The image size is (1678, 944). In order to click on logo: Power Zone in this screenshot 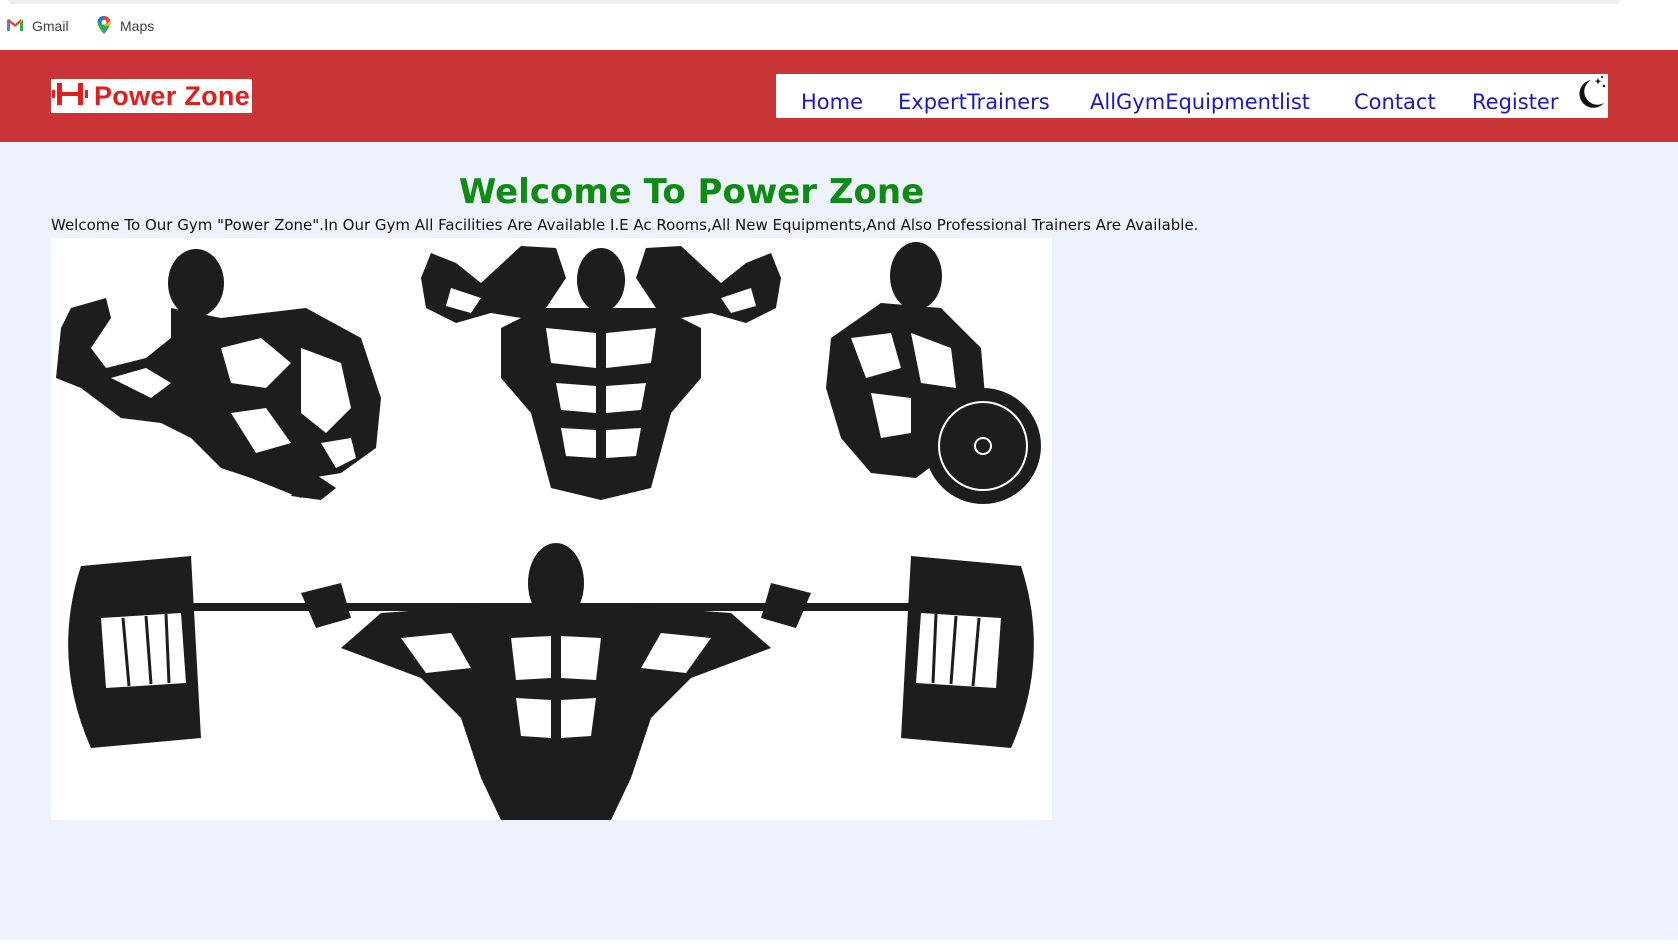, I will do `click(152, 96)`.